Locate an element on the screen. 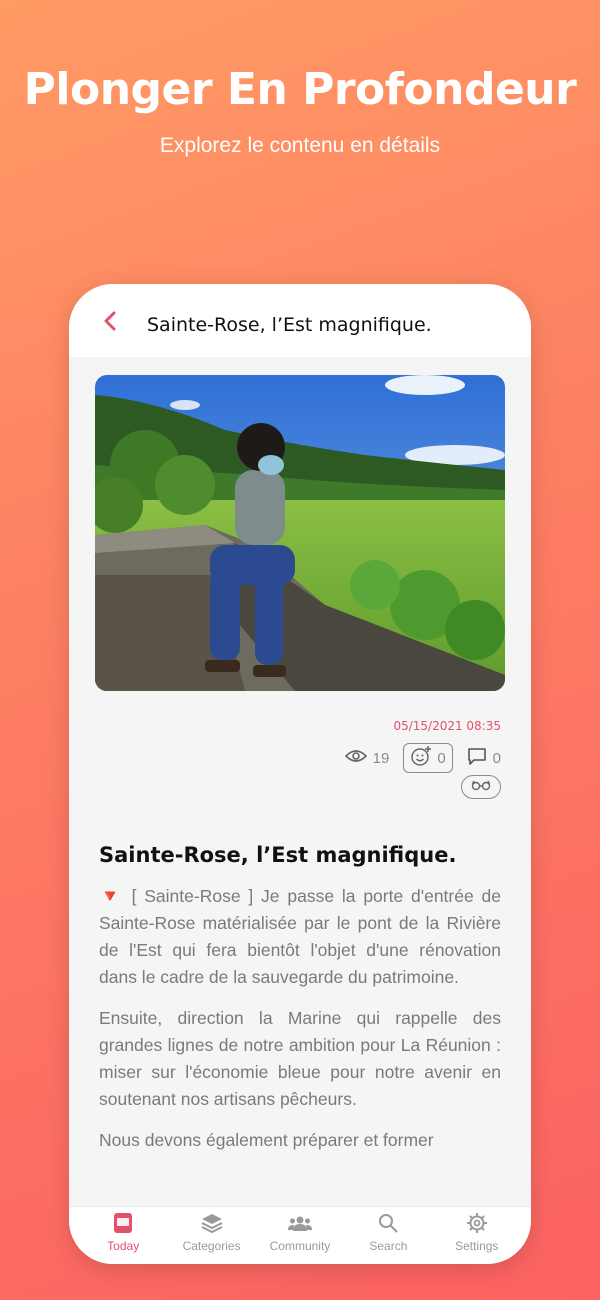 Image resolution: width=600 pixels, height=1300 pixels. comment-icon is located at coordinates (477, 758).